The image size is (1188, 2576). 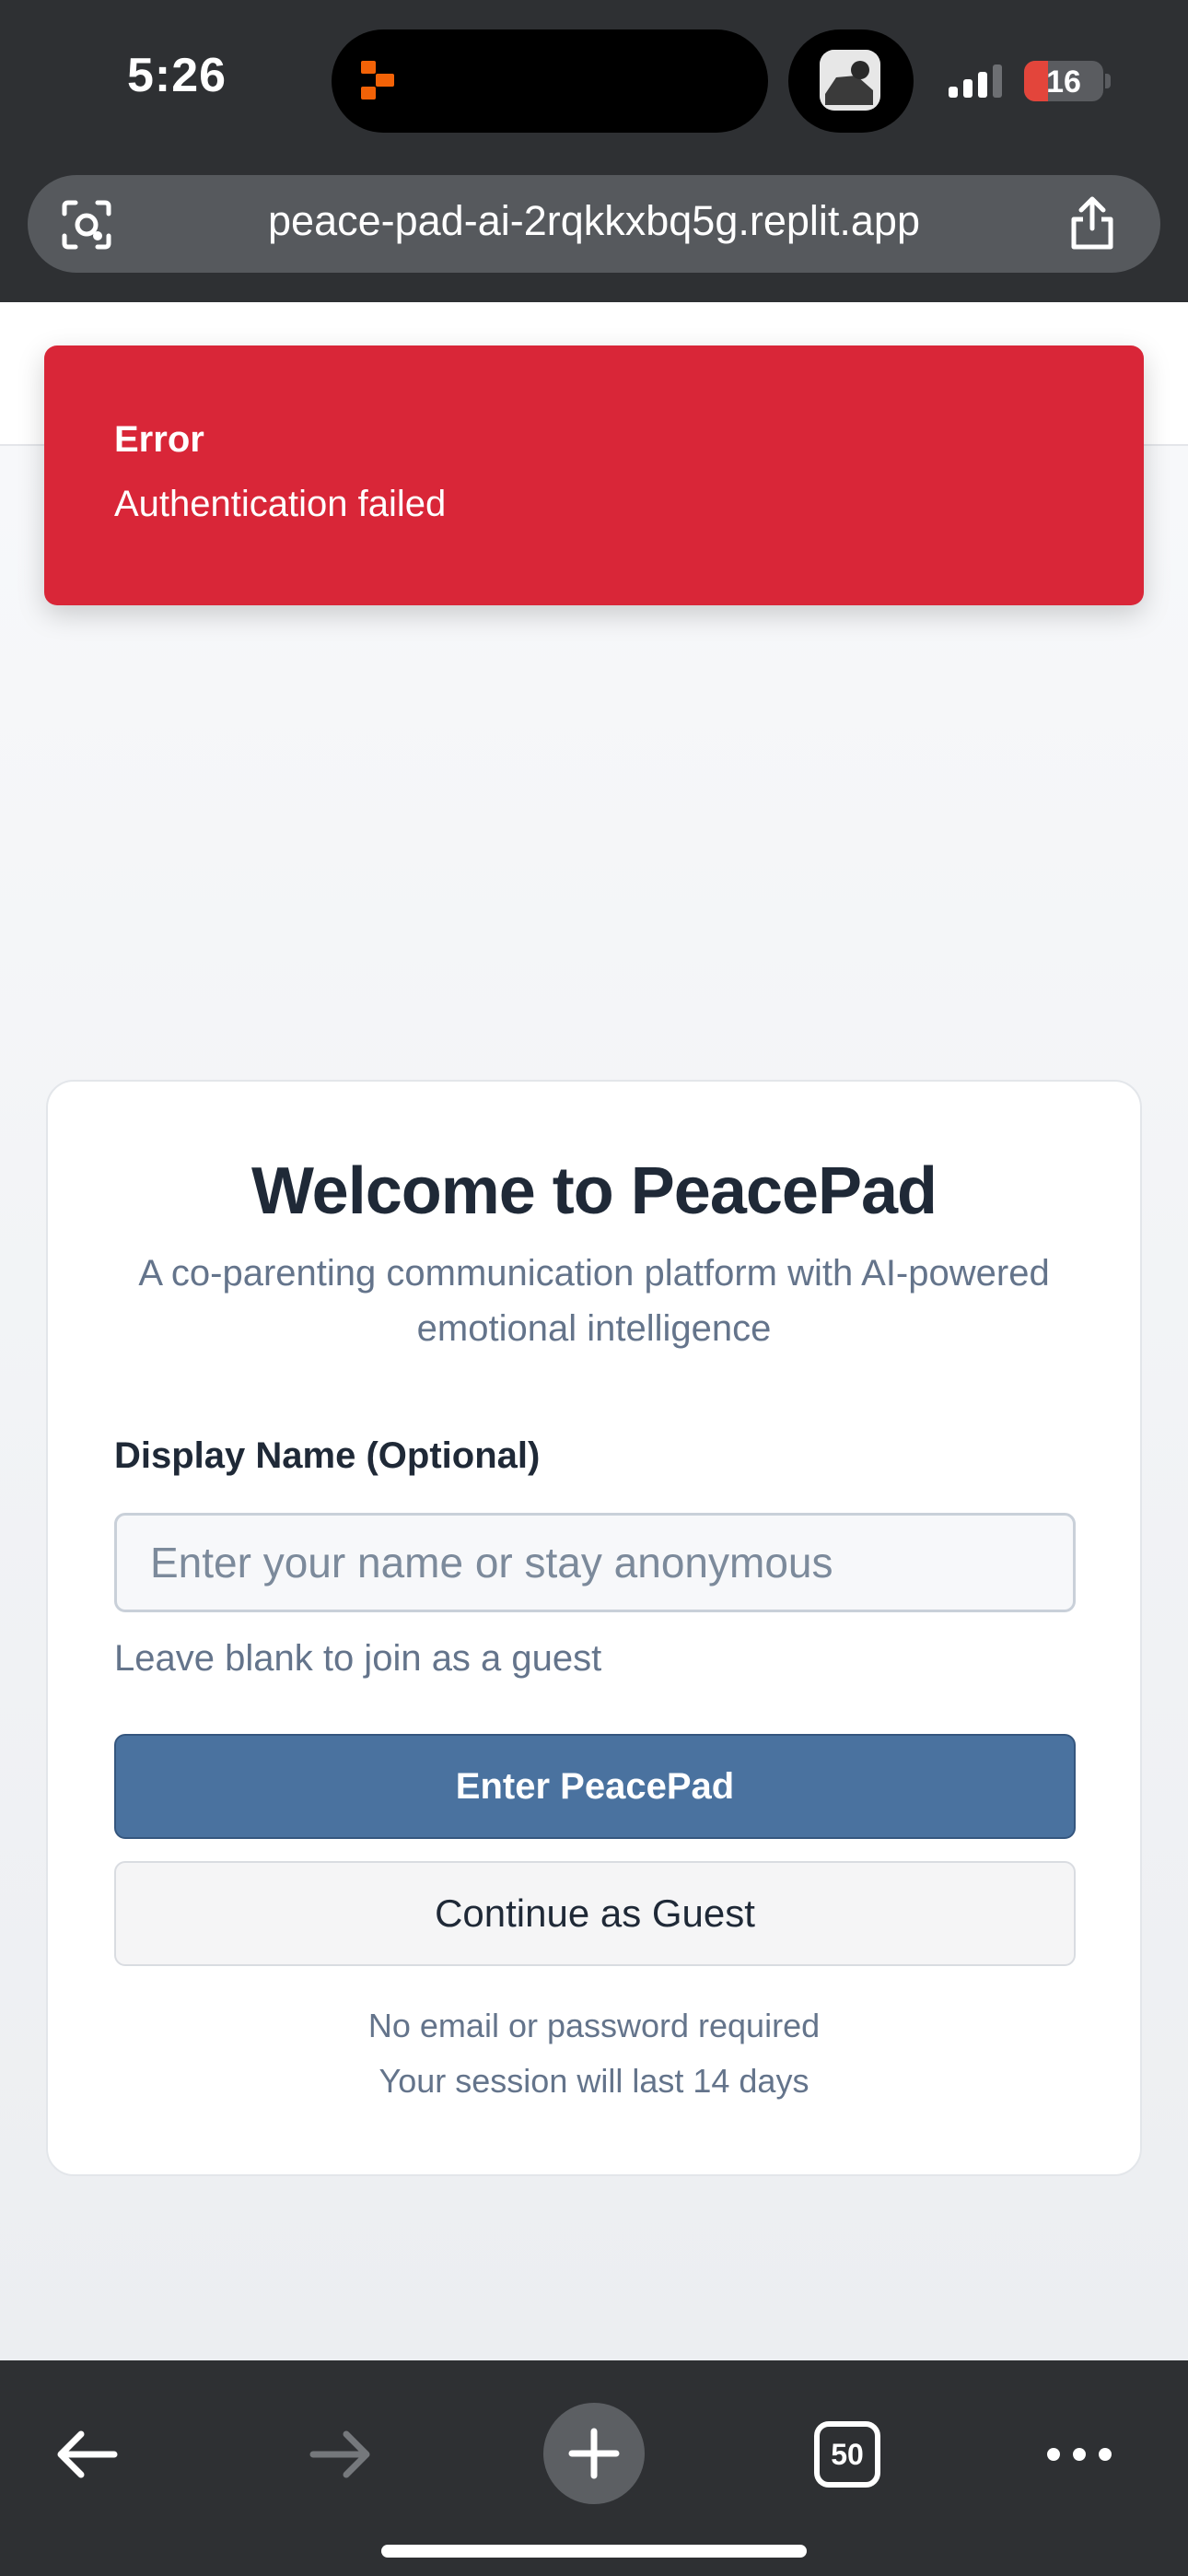 What do you see at coordinates (594, 475) in the screenshot?
I see `error-toast: Error Authentication failed` at bounding box center [594, 475].